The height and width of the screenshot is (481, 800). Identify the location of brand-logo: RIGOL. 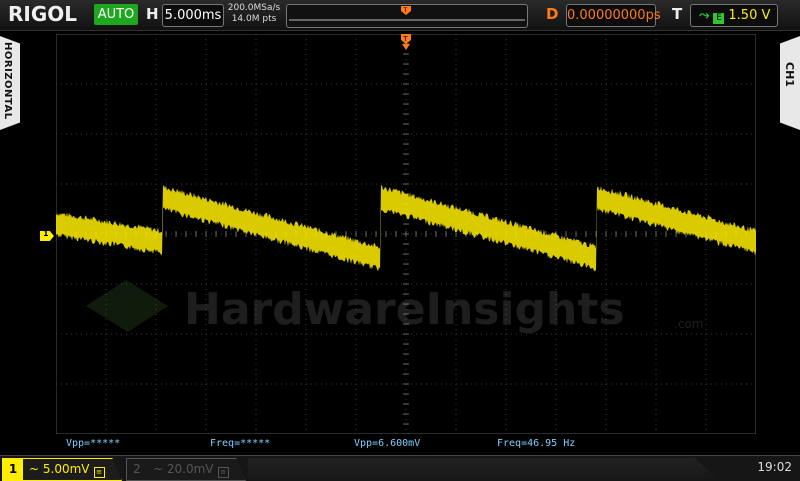
(43, 14).